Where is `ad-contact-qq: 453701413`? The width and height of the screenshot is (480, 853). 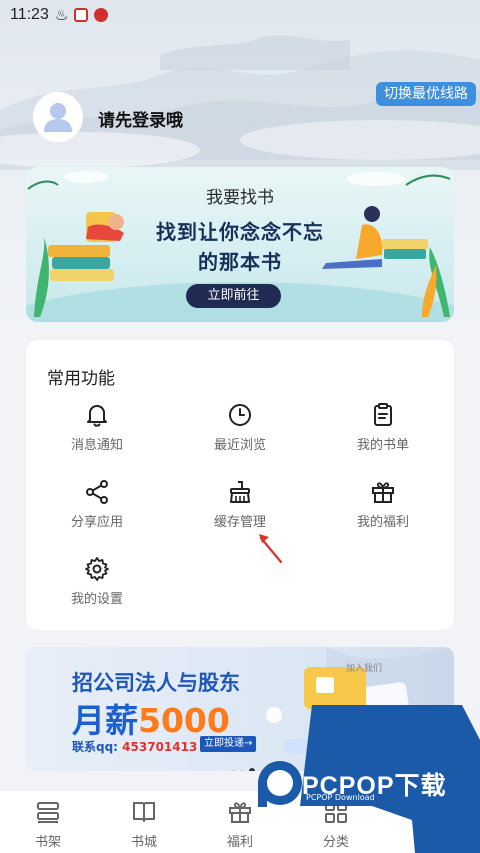
ad-contact-qq: 453701413 is located at coordinates (160, 747).